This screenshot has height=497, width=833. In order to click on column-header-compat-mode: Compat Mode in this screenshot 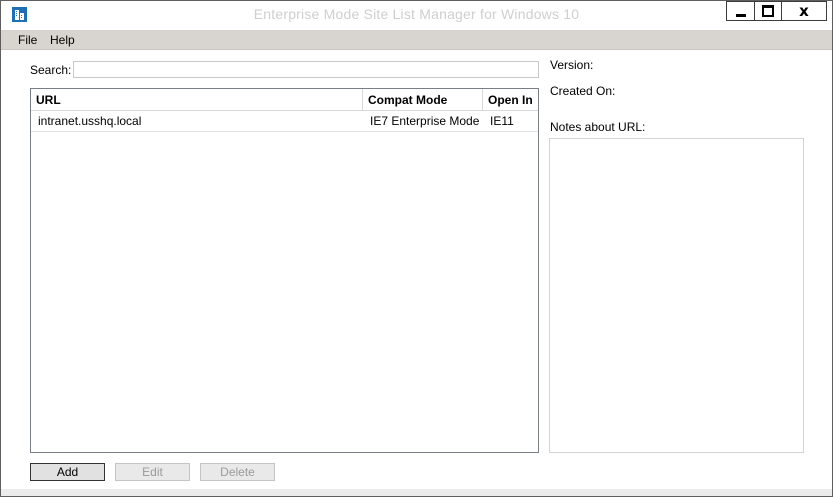, I will do `click(423, 99)`.